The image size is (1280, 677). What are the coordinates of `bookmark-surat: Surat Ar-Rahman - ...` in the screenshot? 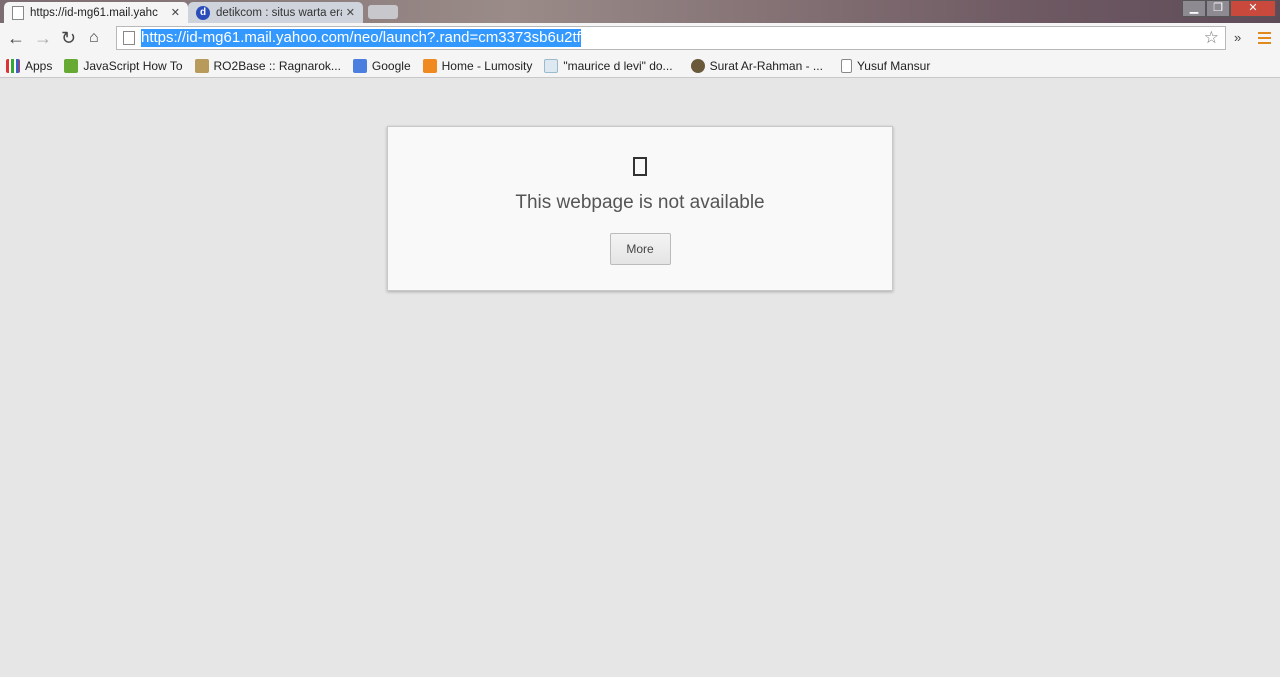 It's located at (756, 65).